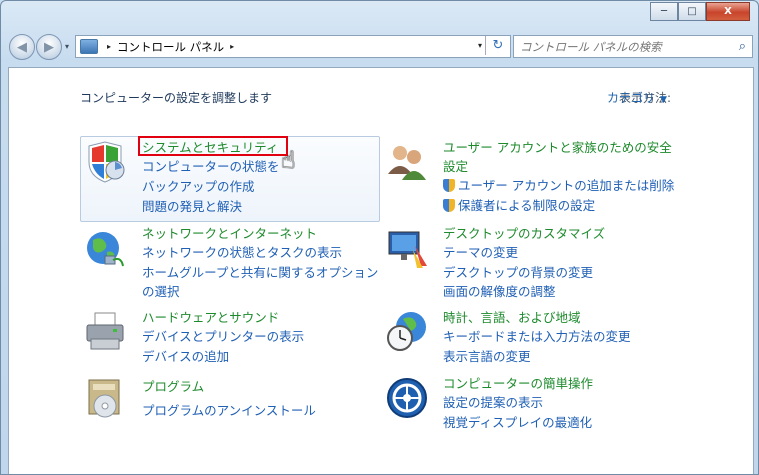 This screenshot has width=759, height=475. What do you see at coordinates (185, 355) in the screenshot?
I see `link-add-device: デバイスの追加` at bounding box center [185, 355].